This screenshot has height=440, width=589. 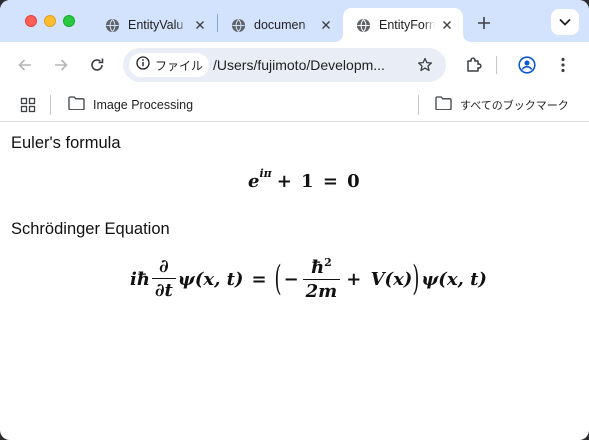 I want to click on partial-derivative-fraction: ∂ ∂t, so click(x=163, y=278).